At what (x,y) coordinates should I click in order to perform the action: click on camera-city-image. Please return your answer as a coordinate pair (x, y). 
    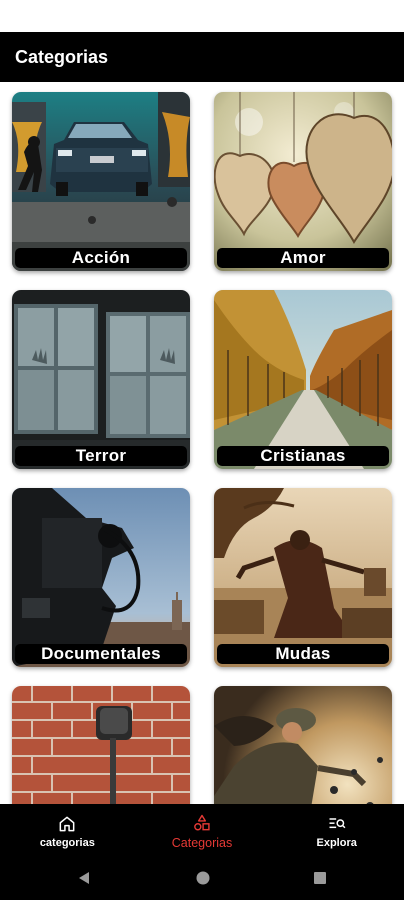
    Looking at the image, I should click on (101, 577).